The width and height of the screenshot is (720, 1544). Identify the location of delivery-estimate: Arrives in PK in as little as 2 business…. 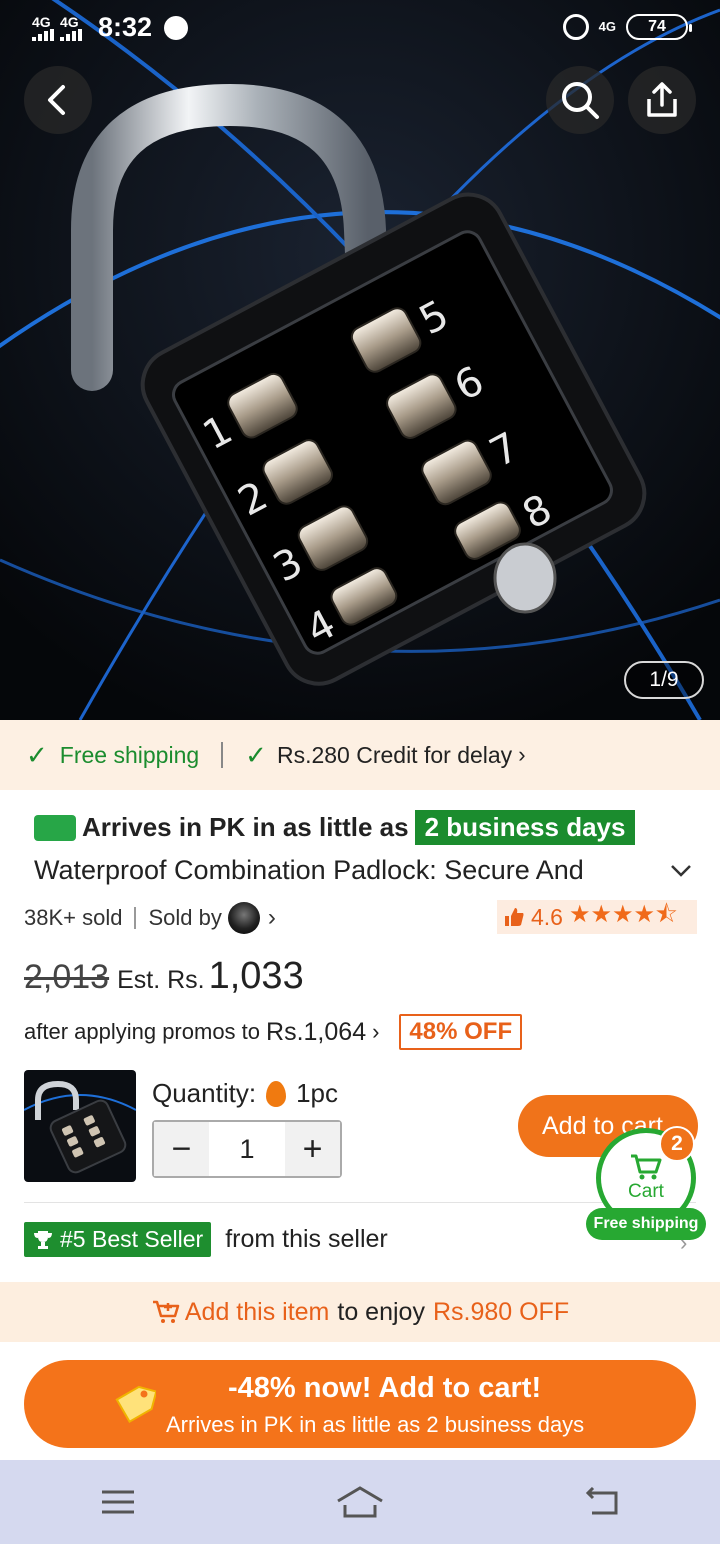
(335, 827).